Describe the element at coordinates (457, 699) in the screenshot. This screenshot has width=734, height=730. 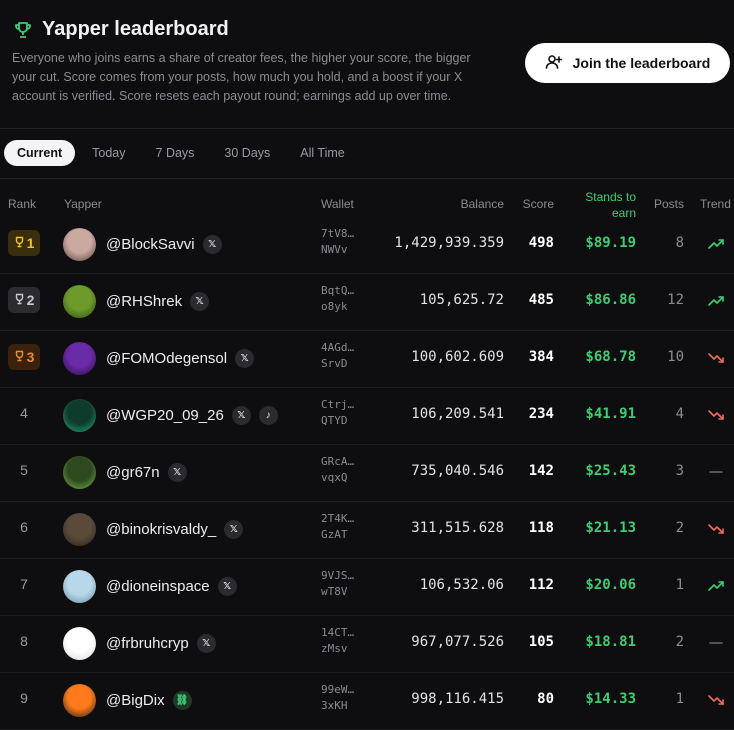
I see `balance-value: 998,116.415` at that location.